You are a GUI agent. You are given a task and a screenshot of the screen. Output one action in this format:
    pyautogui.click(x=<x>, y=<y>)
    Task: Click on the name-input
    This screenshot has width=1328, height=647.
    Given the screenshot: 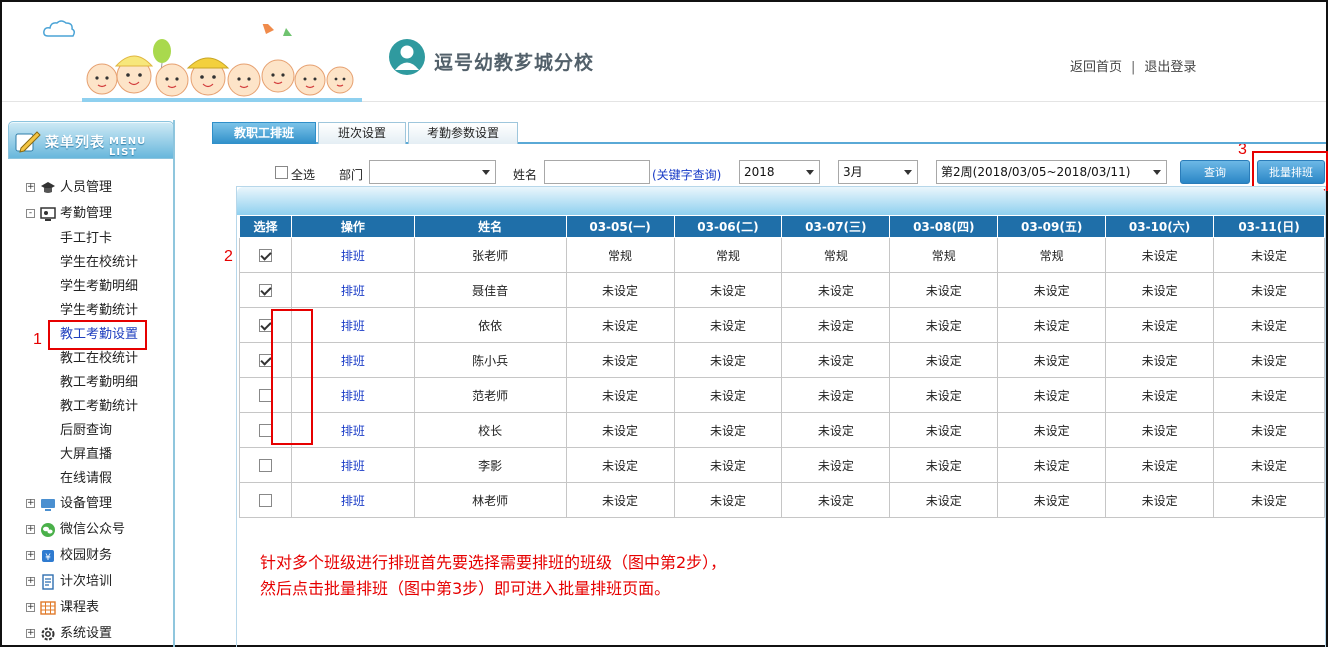 What is the action you would take?
    pyautogui.click(x=597, y=172)
    